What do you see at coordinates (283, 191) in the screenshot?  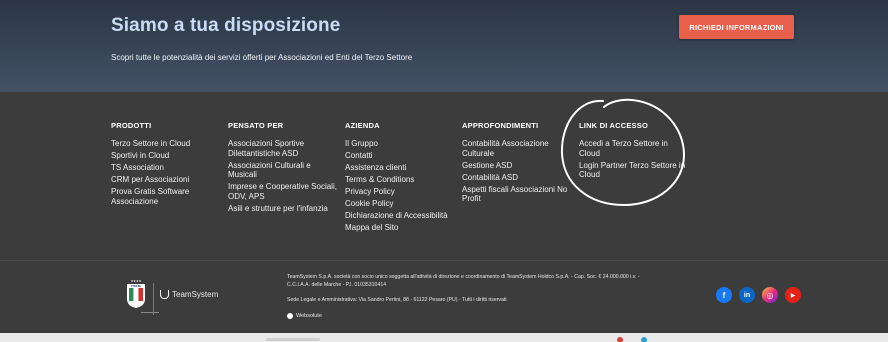 I see `footer-link: Imprese e Cooperative Sociali, ODV, APS` at bounding box center [283, 191].